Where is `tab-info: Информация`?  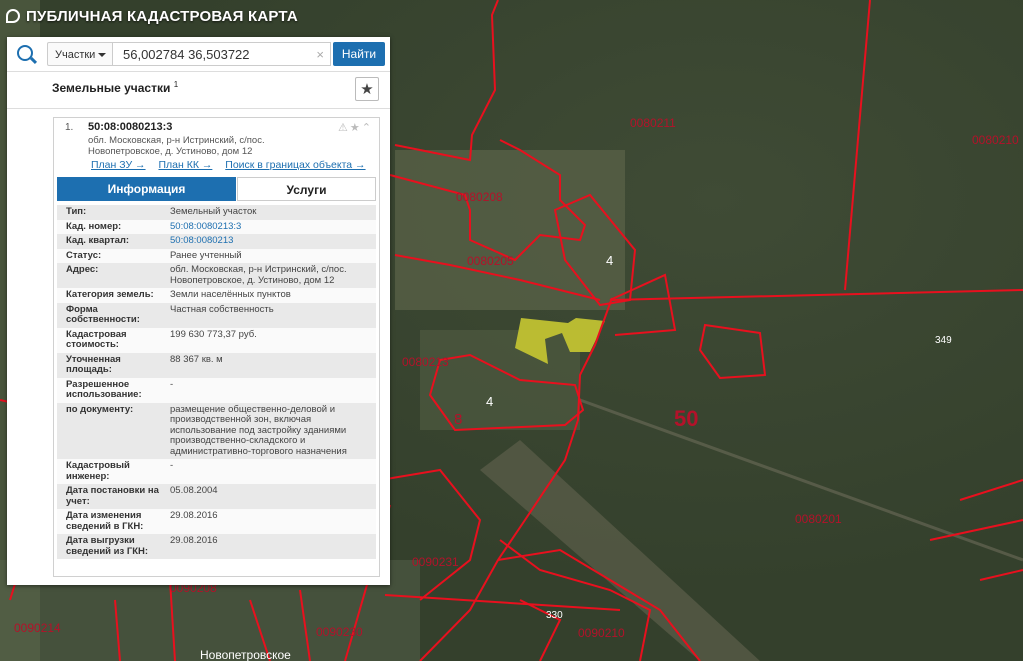 tab-info: Информация is located at coordinates (146, 189).